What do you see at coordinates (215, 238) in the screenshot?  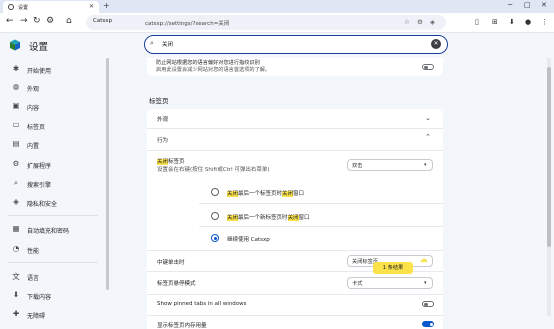 I see `radio-keep-using` at bounding box center [215, 238].